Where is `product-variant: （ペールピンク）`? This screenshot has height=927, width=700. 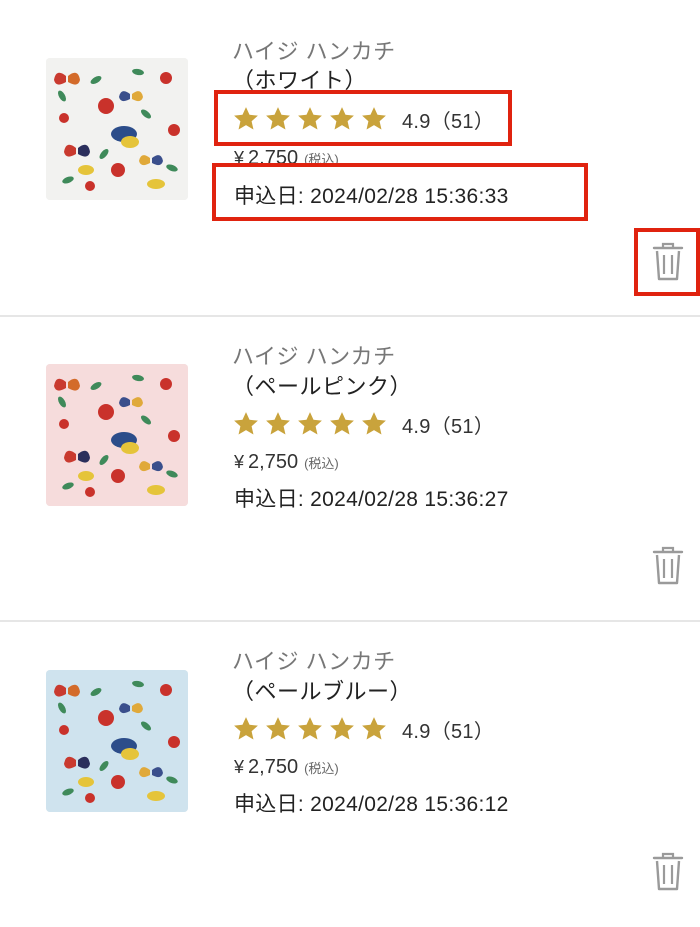
product-variant: （ペールピンク） is located at coordinates (322, 385).